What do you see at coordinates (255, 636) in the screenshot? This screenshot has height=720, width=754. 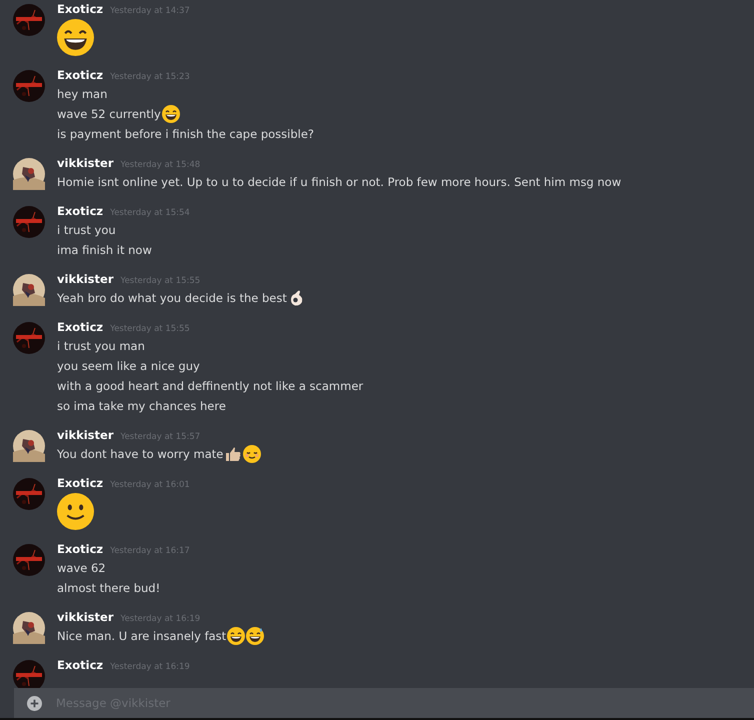 I see `sweat-smile-face-icon` at bounding box center [255, 636].